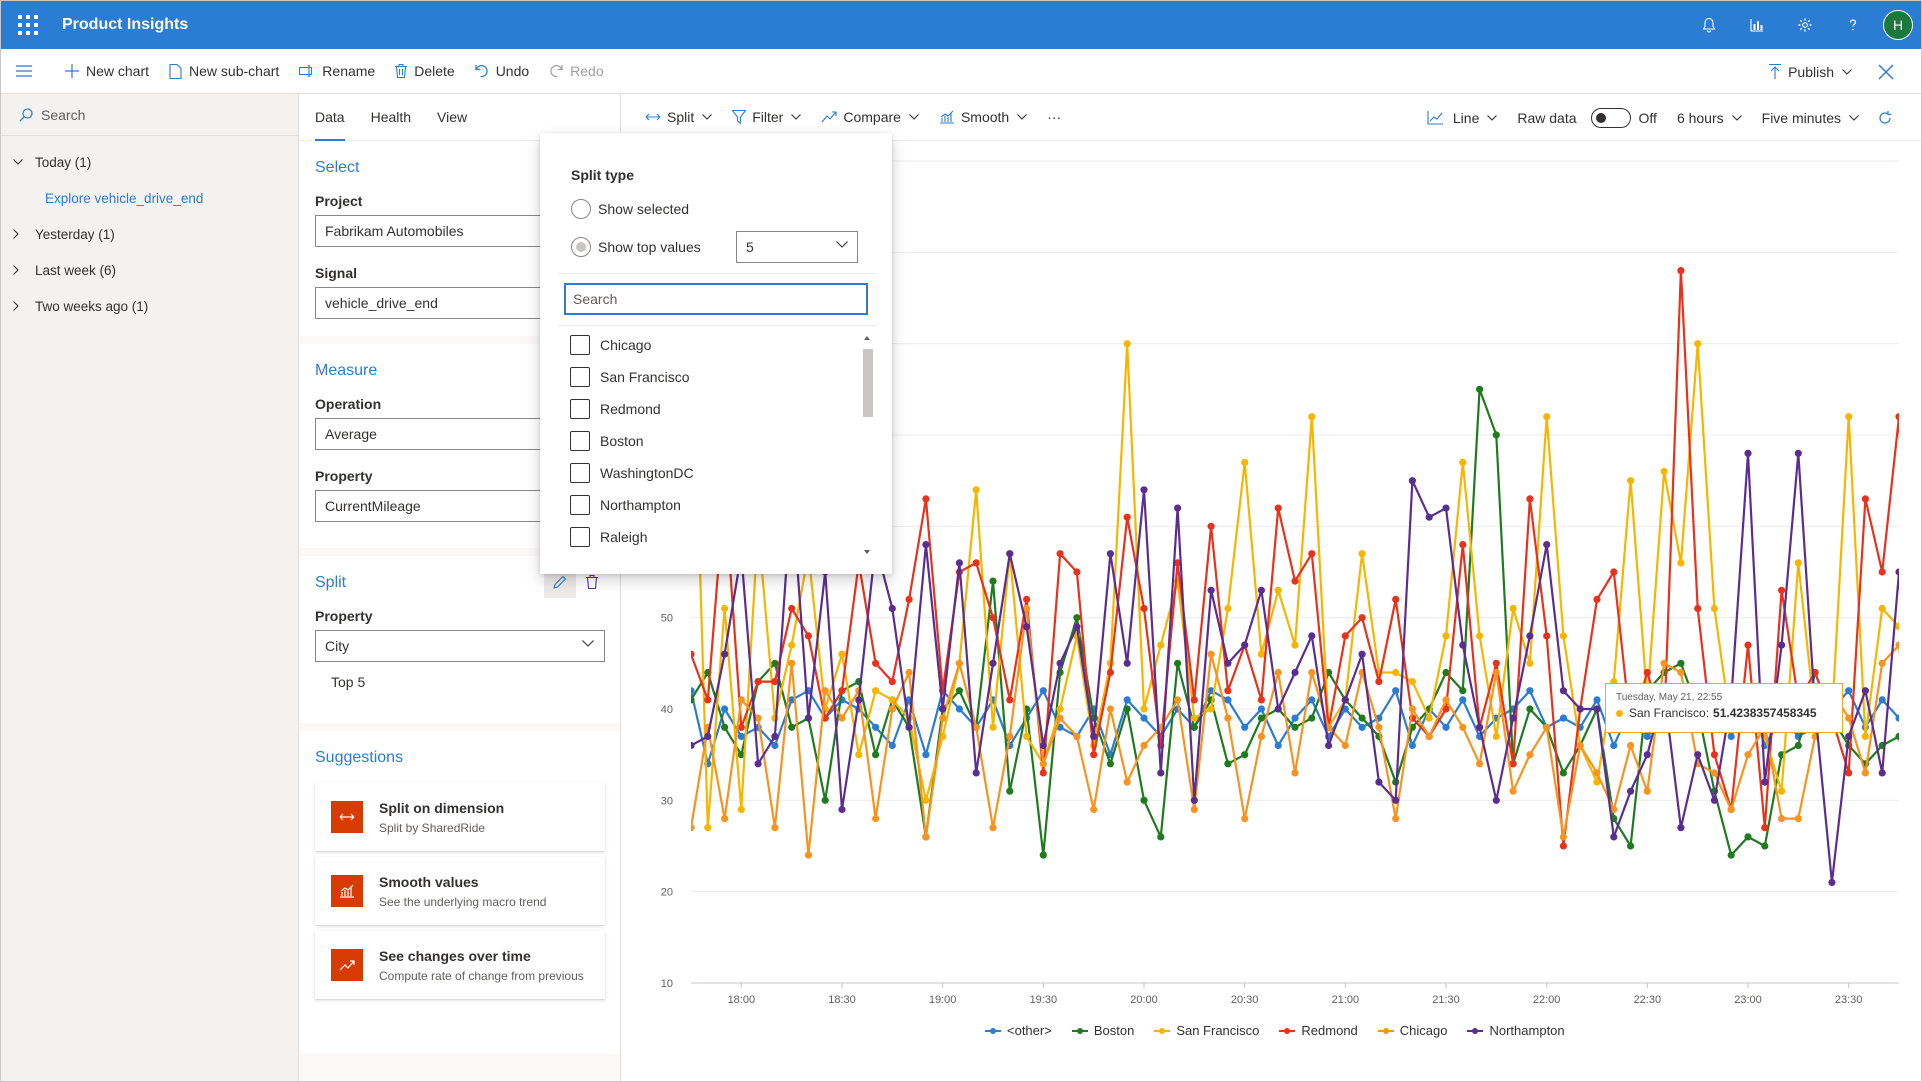  Describe the element at coordinates (1018, 1030) in the screenshot. I see `legend-item: <other>` at that location.